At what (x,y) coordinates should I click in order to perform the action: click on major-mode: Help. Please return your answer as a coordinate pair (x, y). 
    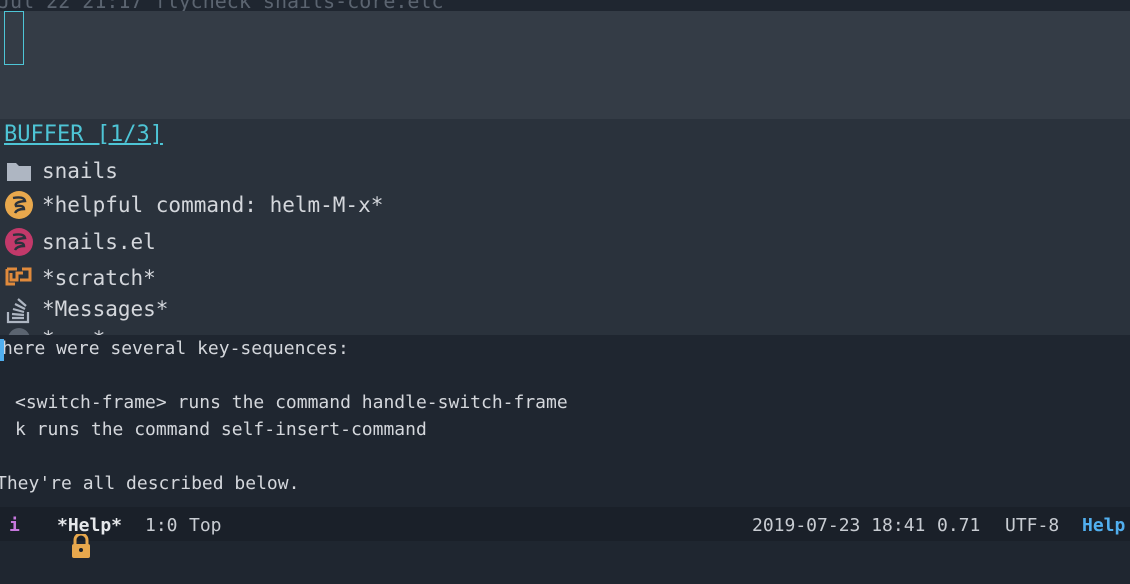
    Looking at the image, I should click on (1103, 525).